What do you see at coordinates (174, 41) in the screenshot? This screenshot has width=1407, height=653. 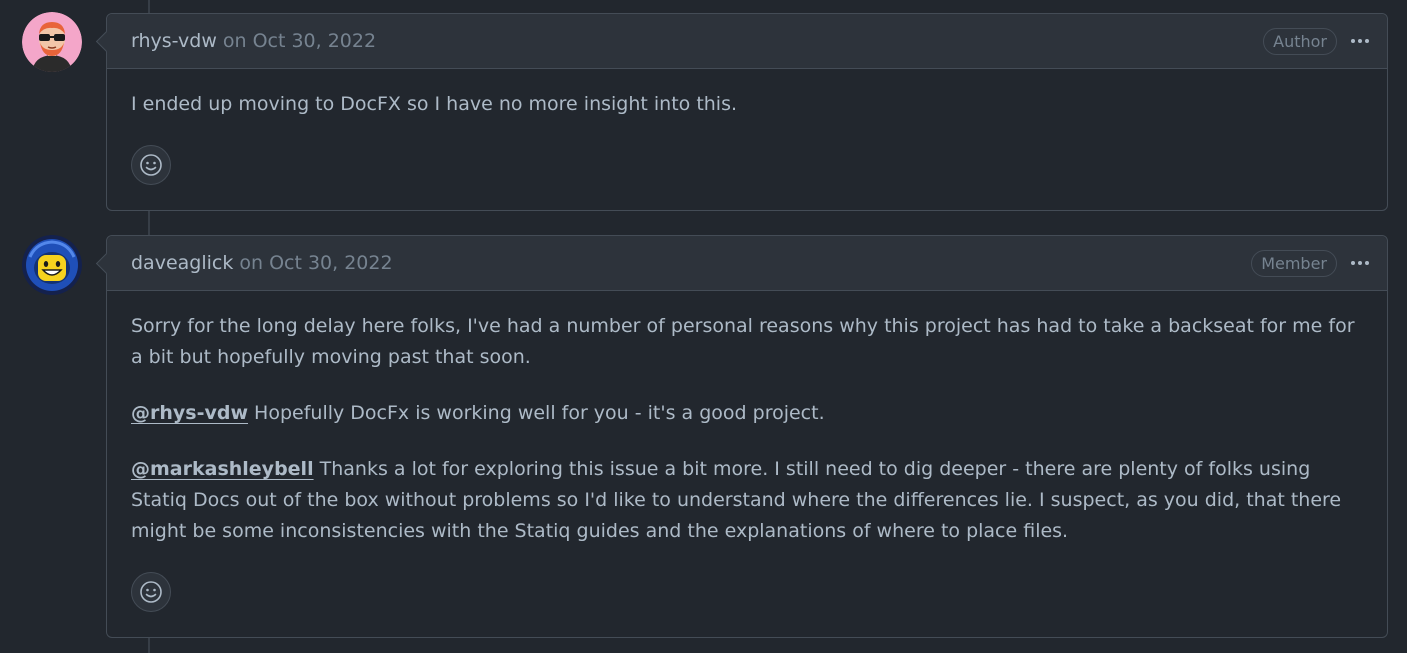 I see `author-link: rhys-vdw` at bounding box center [174, 41].